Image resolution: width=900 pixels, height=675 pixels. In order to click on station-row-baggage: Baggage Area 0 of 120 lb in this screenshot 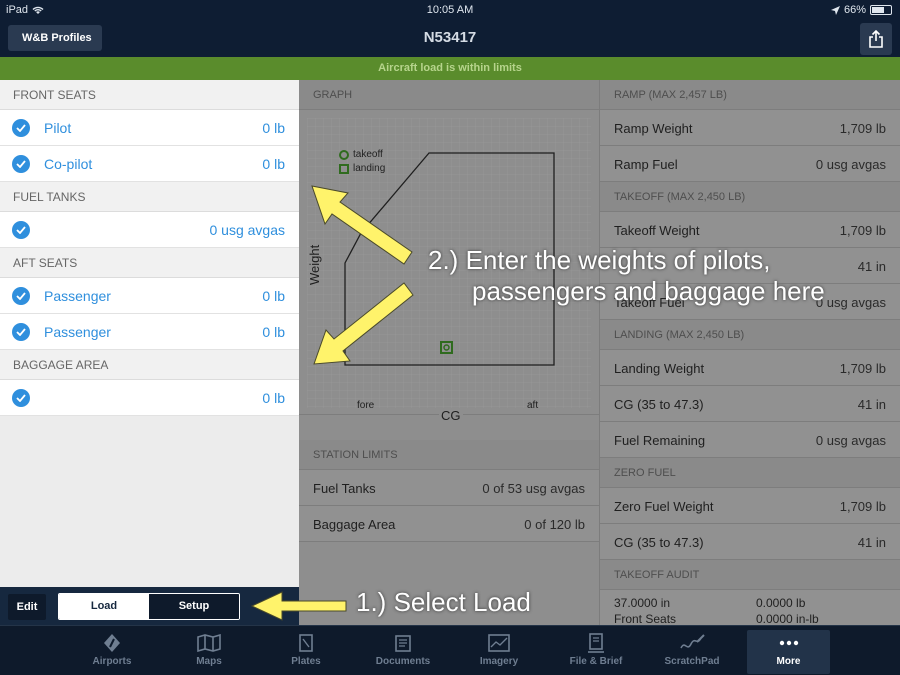, I will do `click(449, 524)`.